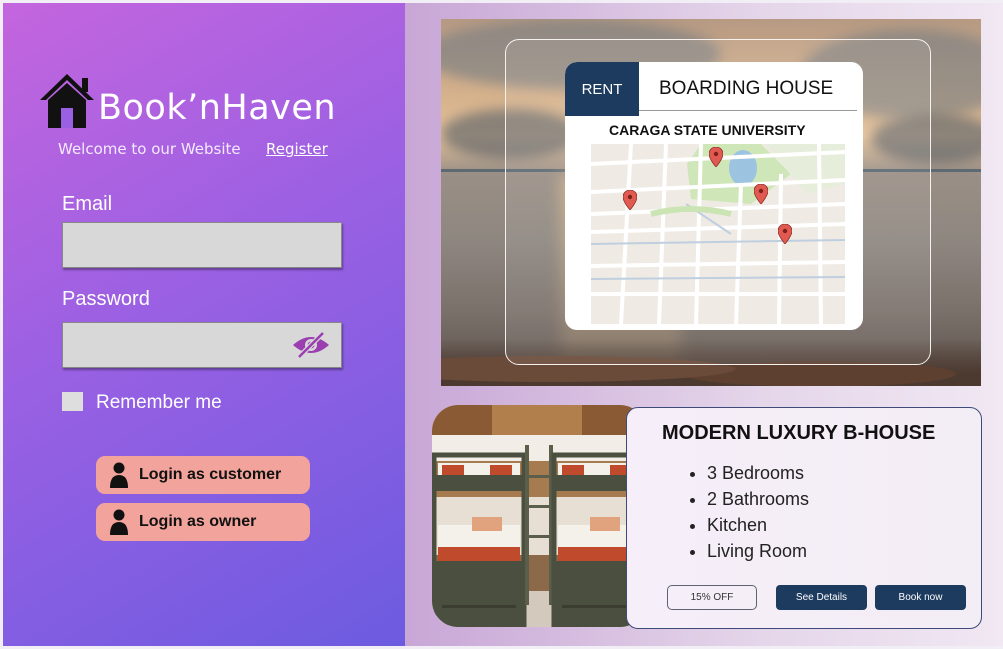 This screenshot has width=1003, height=649. I want to click on feature-item: 2 Bathrooms, so click(758, 499).